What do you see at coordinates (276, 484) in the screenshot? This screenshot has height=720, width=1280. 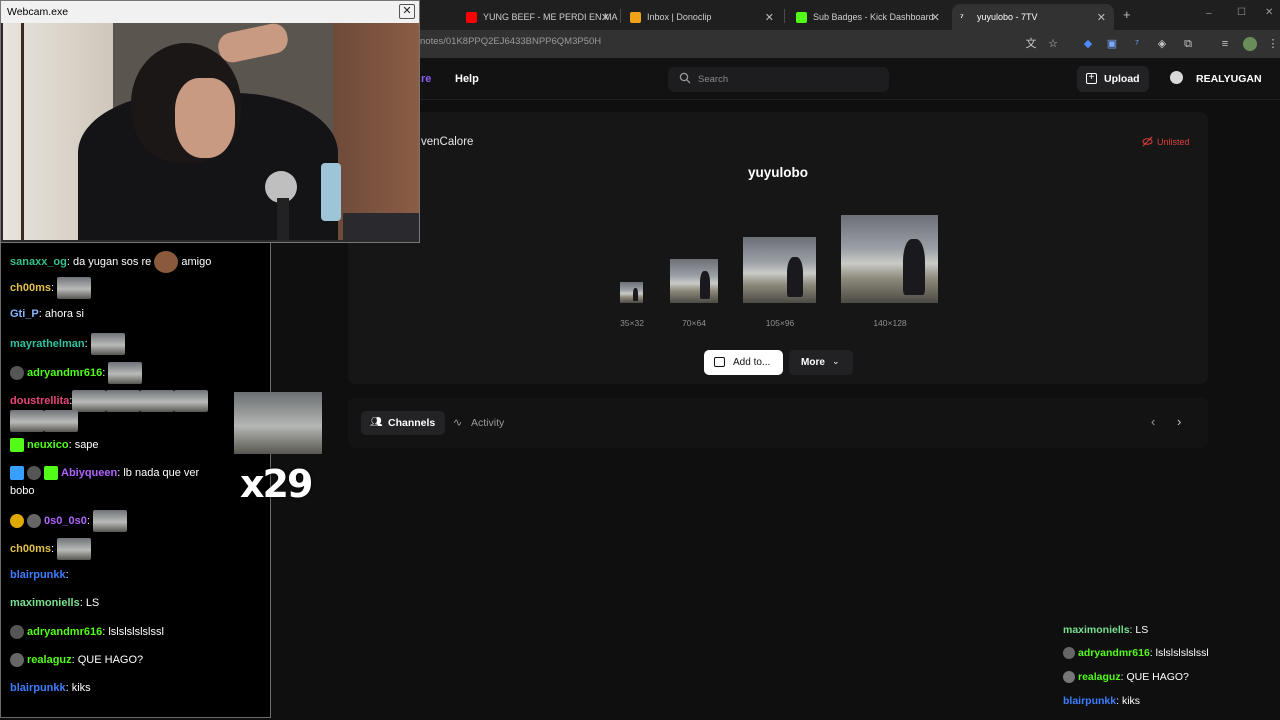 I see `emote-combo-counter: x29` at bounding box center [276, 484].